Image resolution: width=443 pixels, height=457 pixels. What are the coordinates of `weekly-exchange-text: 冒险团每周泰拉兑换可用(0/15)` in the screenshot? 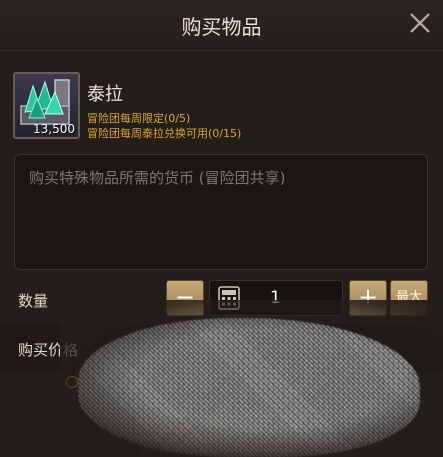 It's located at (164, 133).